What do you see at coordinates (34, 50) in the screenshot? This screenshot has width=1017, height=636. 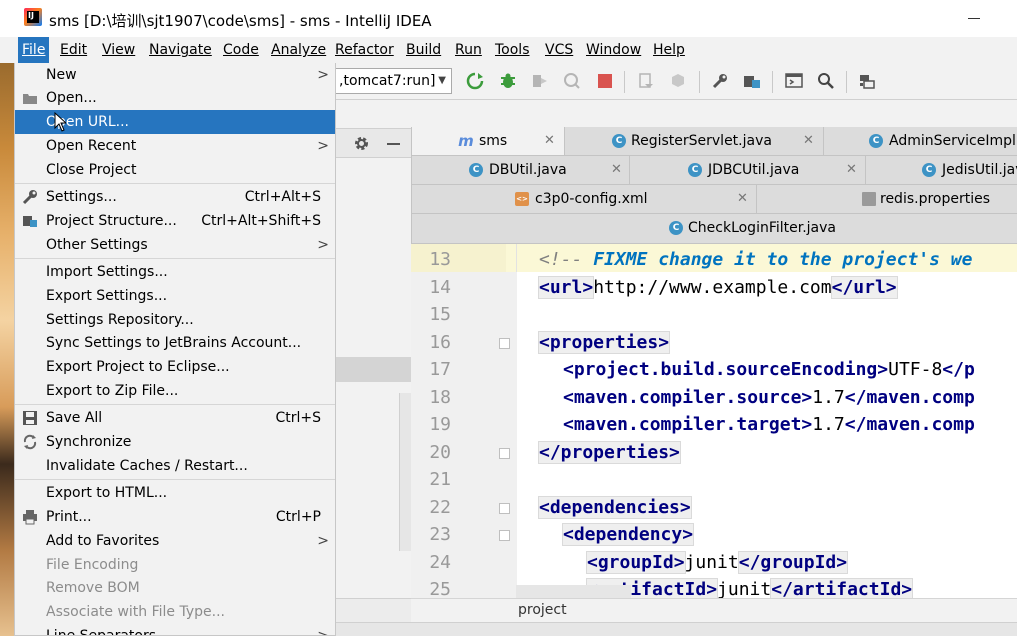 I see `menu-file: File` at bounding box center [34, 50].